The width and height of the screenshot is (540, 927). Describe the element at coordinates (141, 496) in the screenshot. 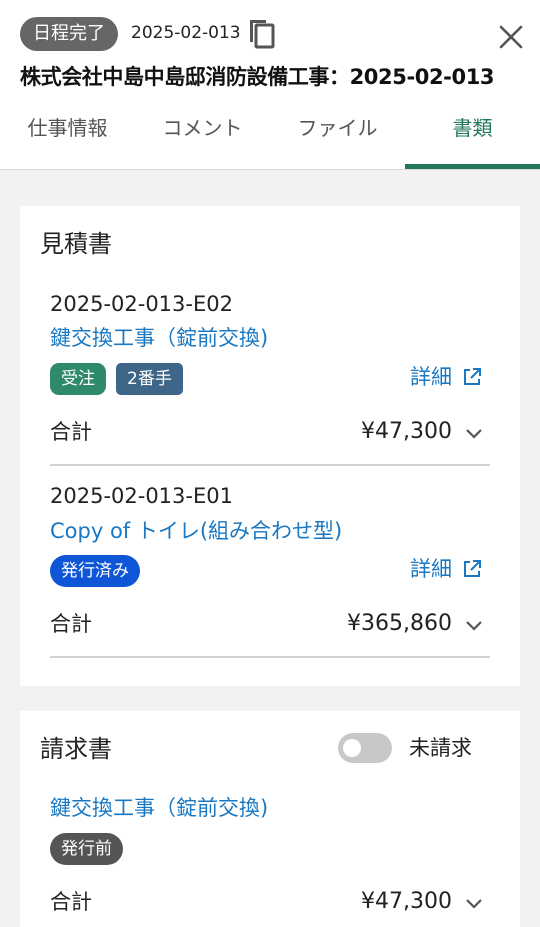

I see `estimate-number: 2025-02-013-E01` at that location.